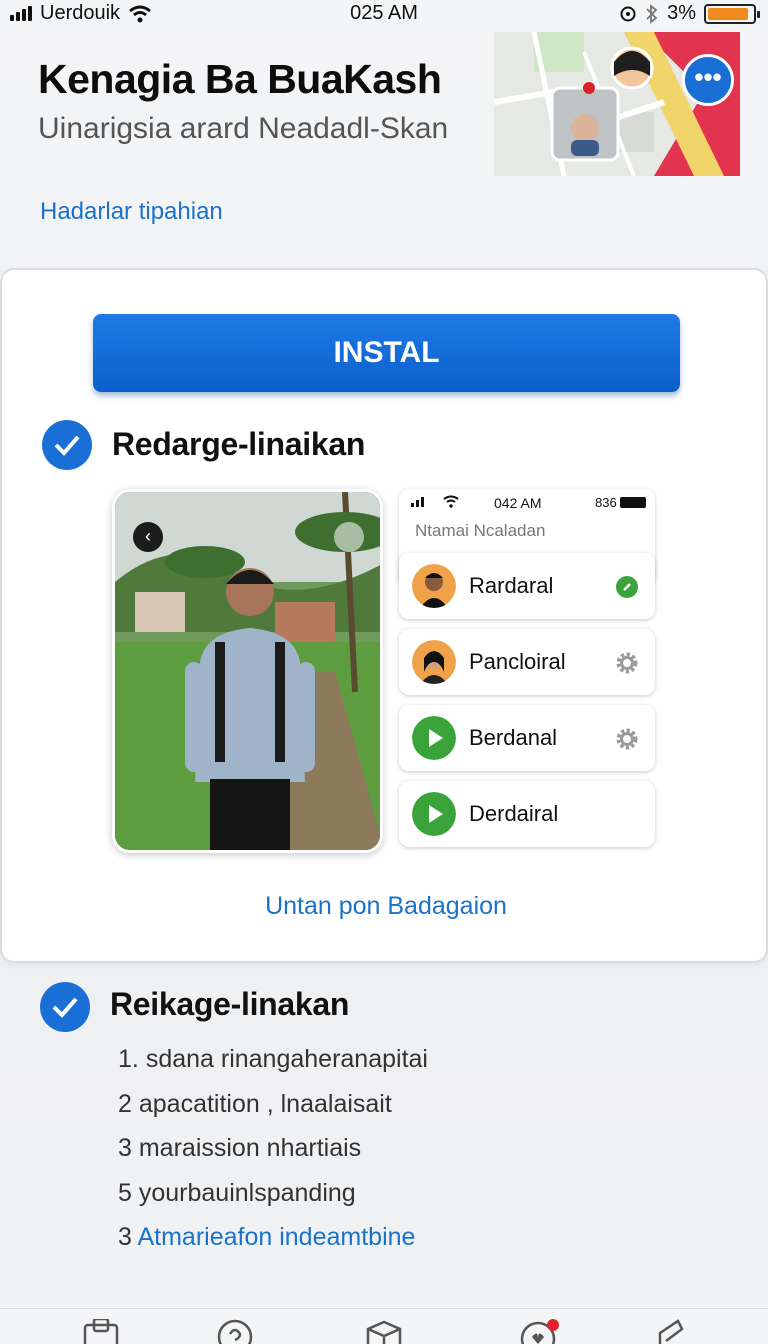 This screenshot has height=1344, width=768. Describe the element at coordinates (265, 1103) in the screenshot. I see `step-text: apacatition , lnaalaisait` at that location.